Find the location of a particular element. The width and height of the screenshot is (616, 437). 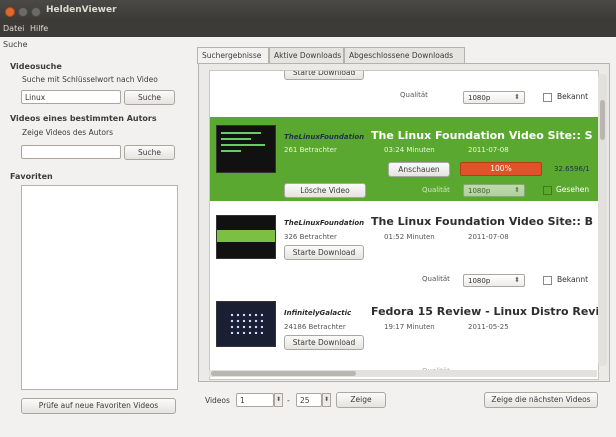

video-author: InfinitelyGalactic is located at coordinates (318, 313).